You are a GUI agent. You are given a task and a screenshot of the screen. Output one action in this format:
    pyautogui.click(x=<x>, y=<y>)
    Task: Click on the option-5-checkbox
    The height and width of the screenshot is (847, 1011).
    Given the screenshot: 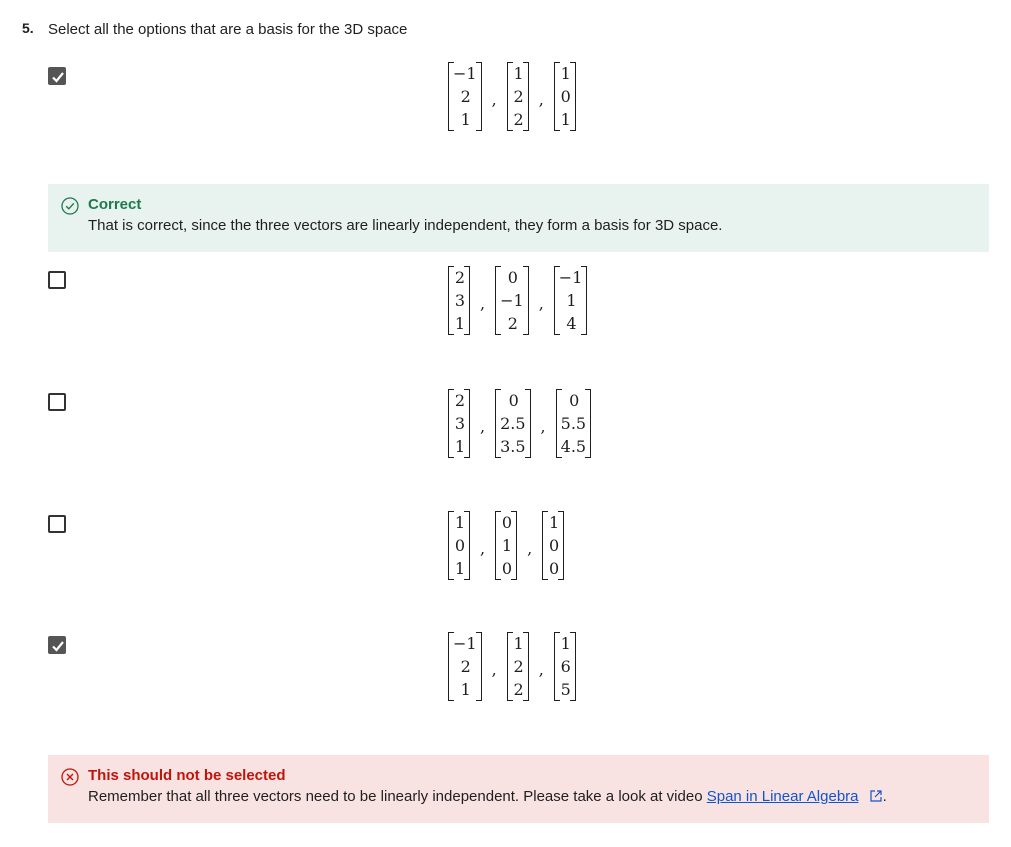 What is the action you would take?
    pyautogui.click(x=57, y=645)
    